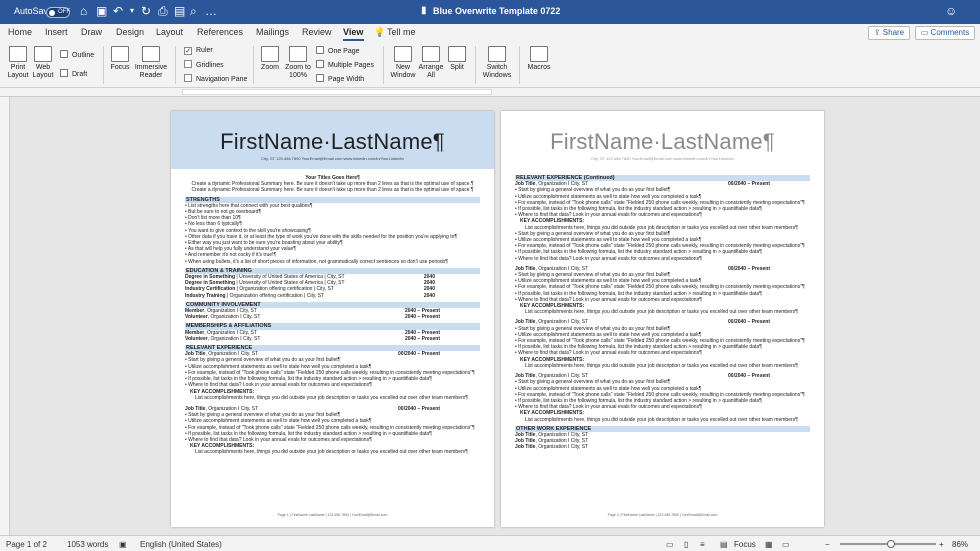 Image resolution: width=980 pixels, height=551 pixels. What do you see at coordinates (169, 32) in the screenshot?
I see `tab-layout: Layout` at bounding box center [169, 32].